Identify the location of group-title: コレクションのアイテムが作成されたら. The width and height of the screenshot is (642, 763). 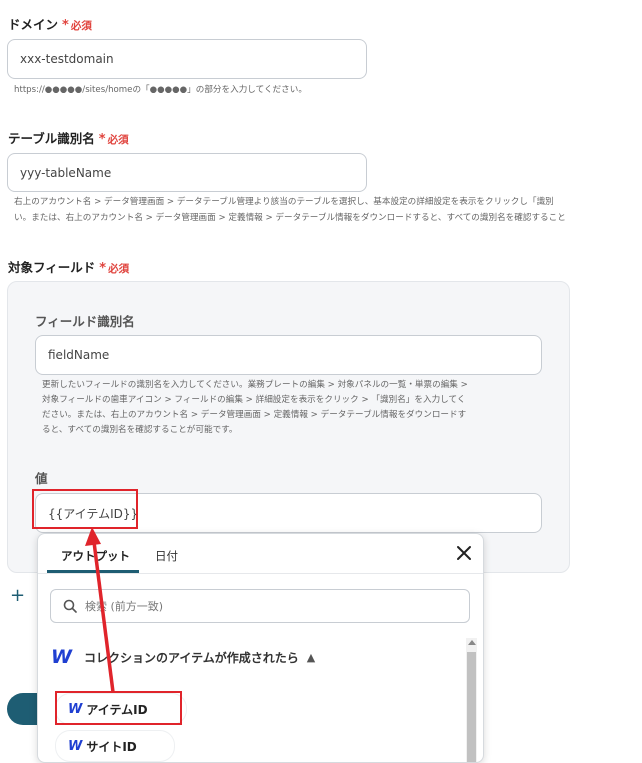
(191, 657).